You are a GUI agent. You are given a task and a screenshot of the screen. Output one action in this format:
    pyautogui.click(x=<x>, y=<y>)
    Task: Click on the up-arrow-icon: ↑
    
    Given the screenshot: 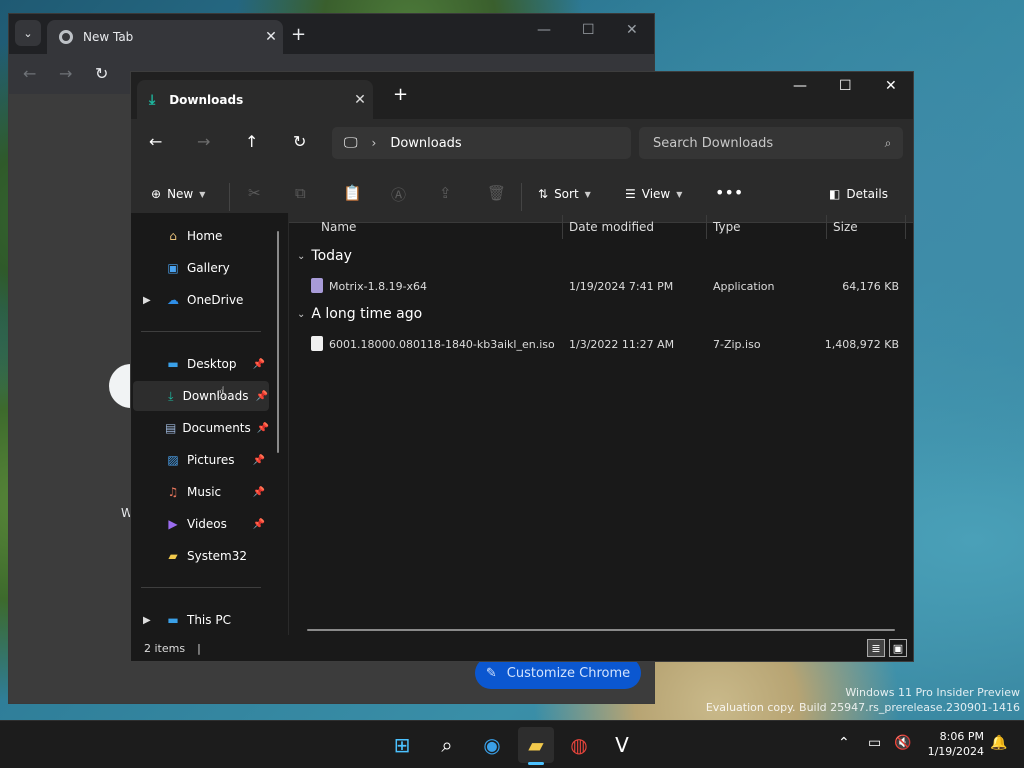 What is the action you would take?
    pyautogui.click(x=251, y=141)
    